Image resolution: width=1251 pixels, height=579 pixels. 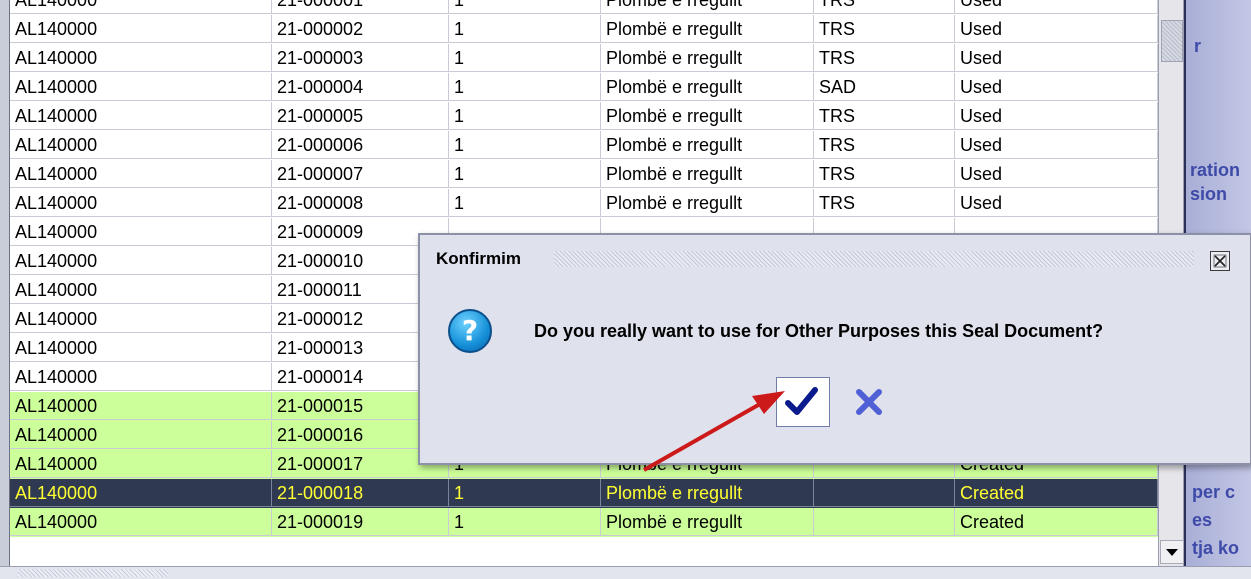 I want to click on table-cell: 21-000006, so click(x=360, y=145).